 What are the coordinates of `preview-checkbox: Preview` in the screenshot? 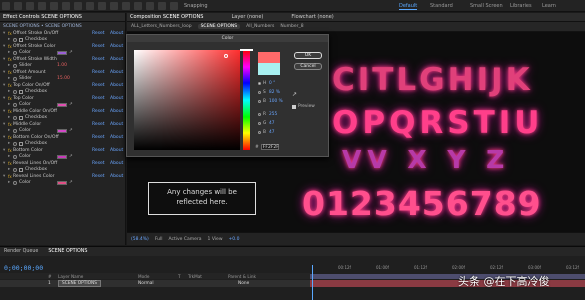 It's located at (303, 106).